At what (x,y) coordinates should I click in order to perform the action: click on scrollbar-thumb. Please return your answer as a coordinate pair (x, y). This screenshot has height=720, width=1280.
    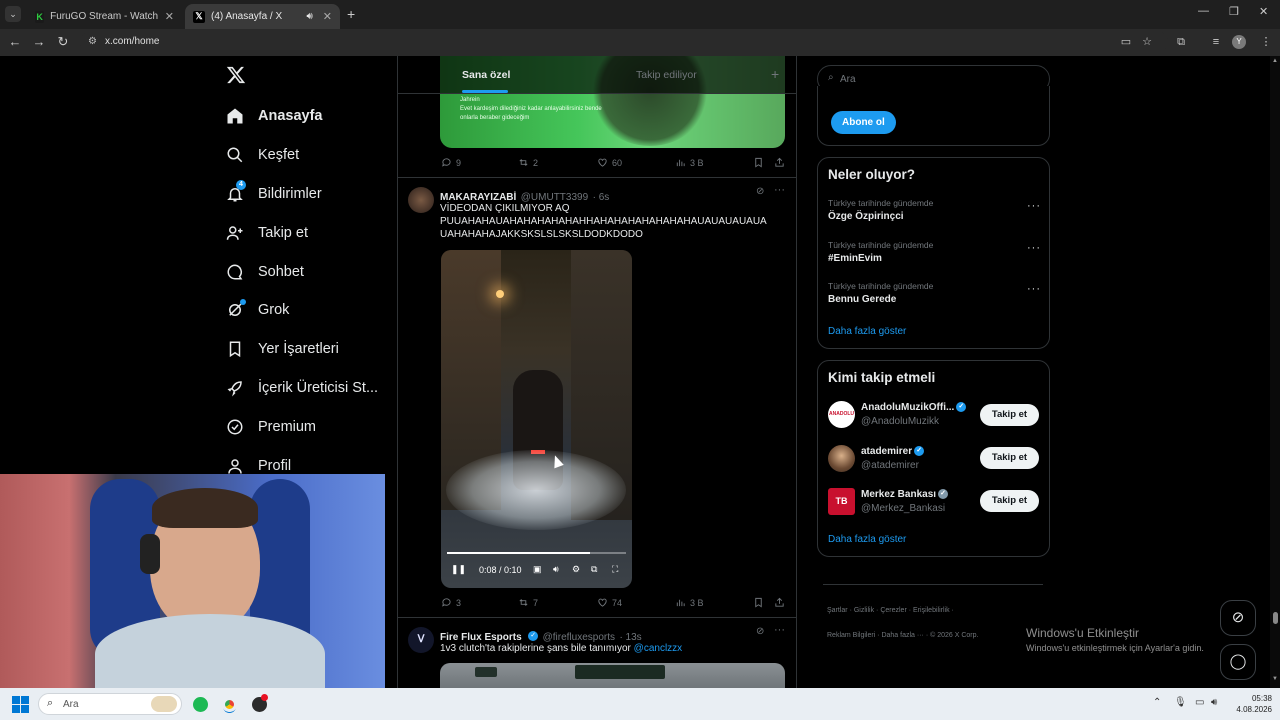
    Looking at the image, I should click on (1275, 618).